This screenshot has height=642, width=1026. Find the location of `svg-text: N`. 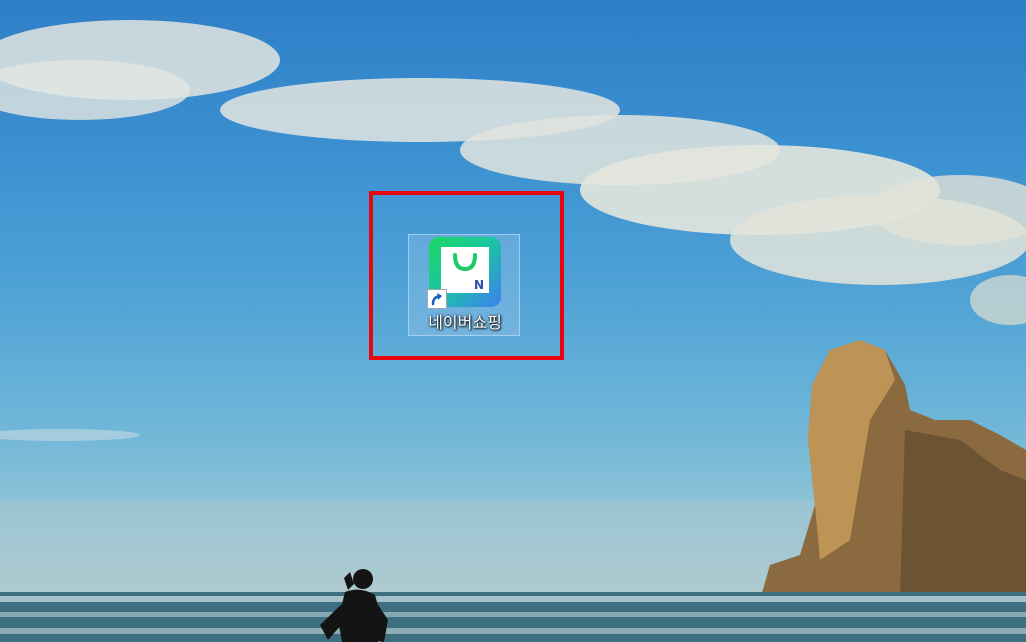

svg-text: N is located at coordinates (479, 285).